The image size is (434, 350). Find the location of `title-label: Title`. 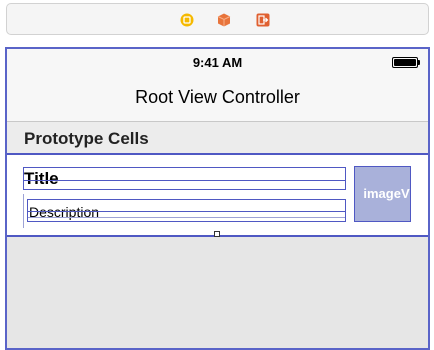

title-label: Title is located at coordinates (184, 178).